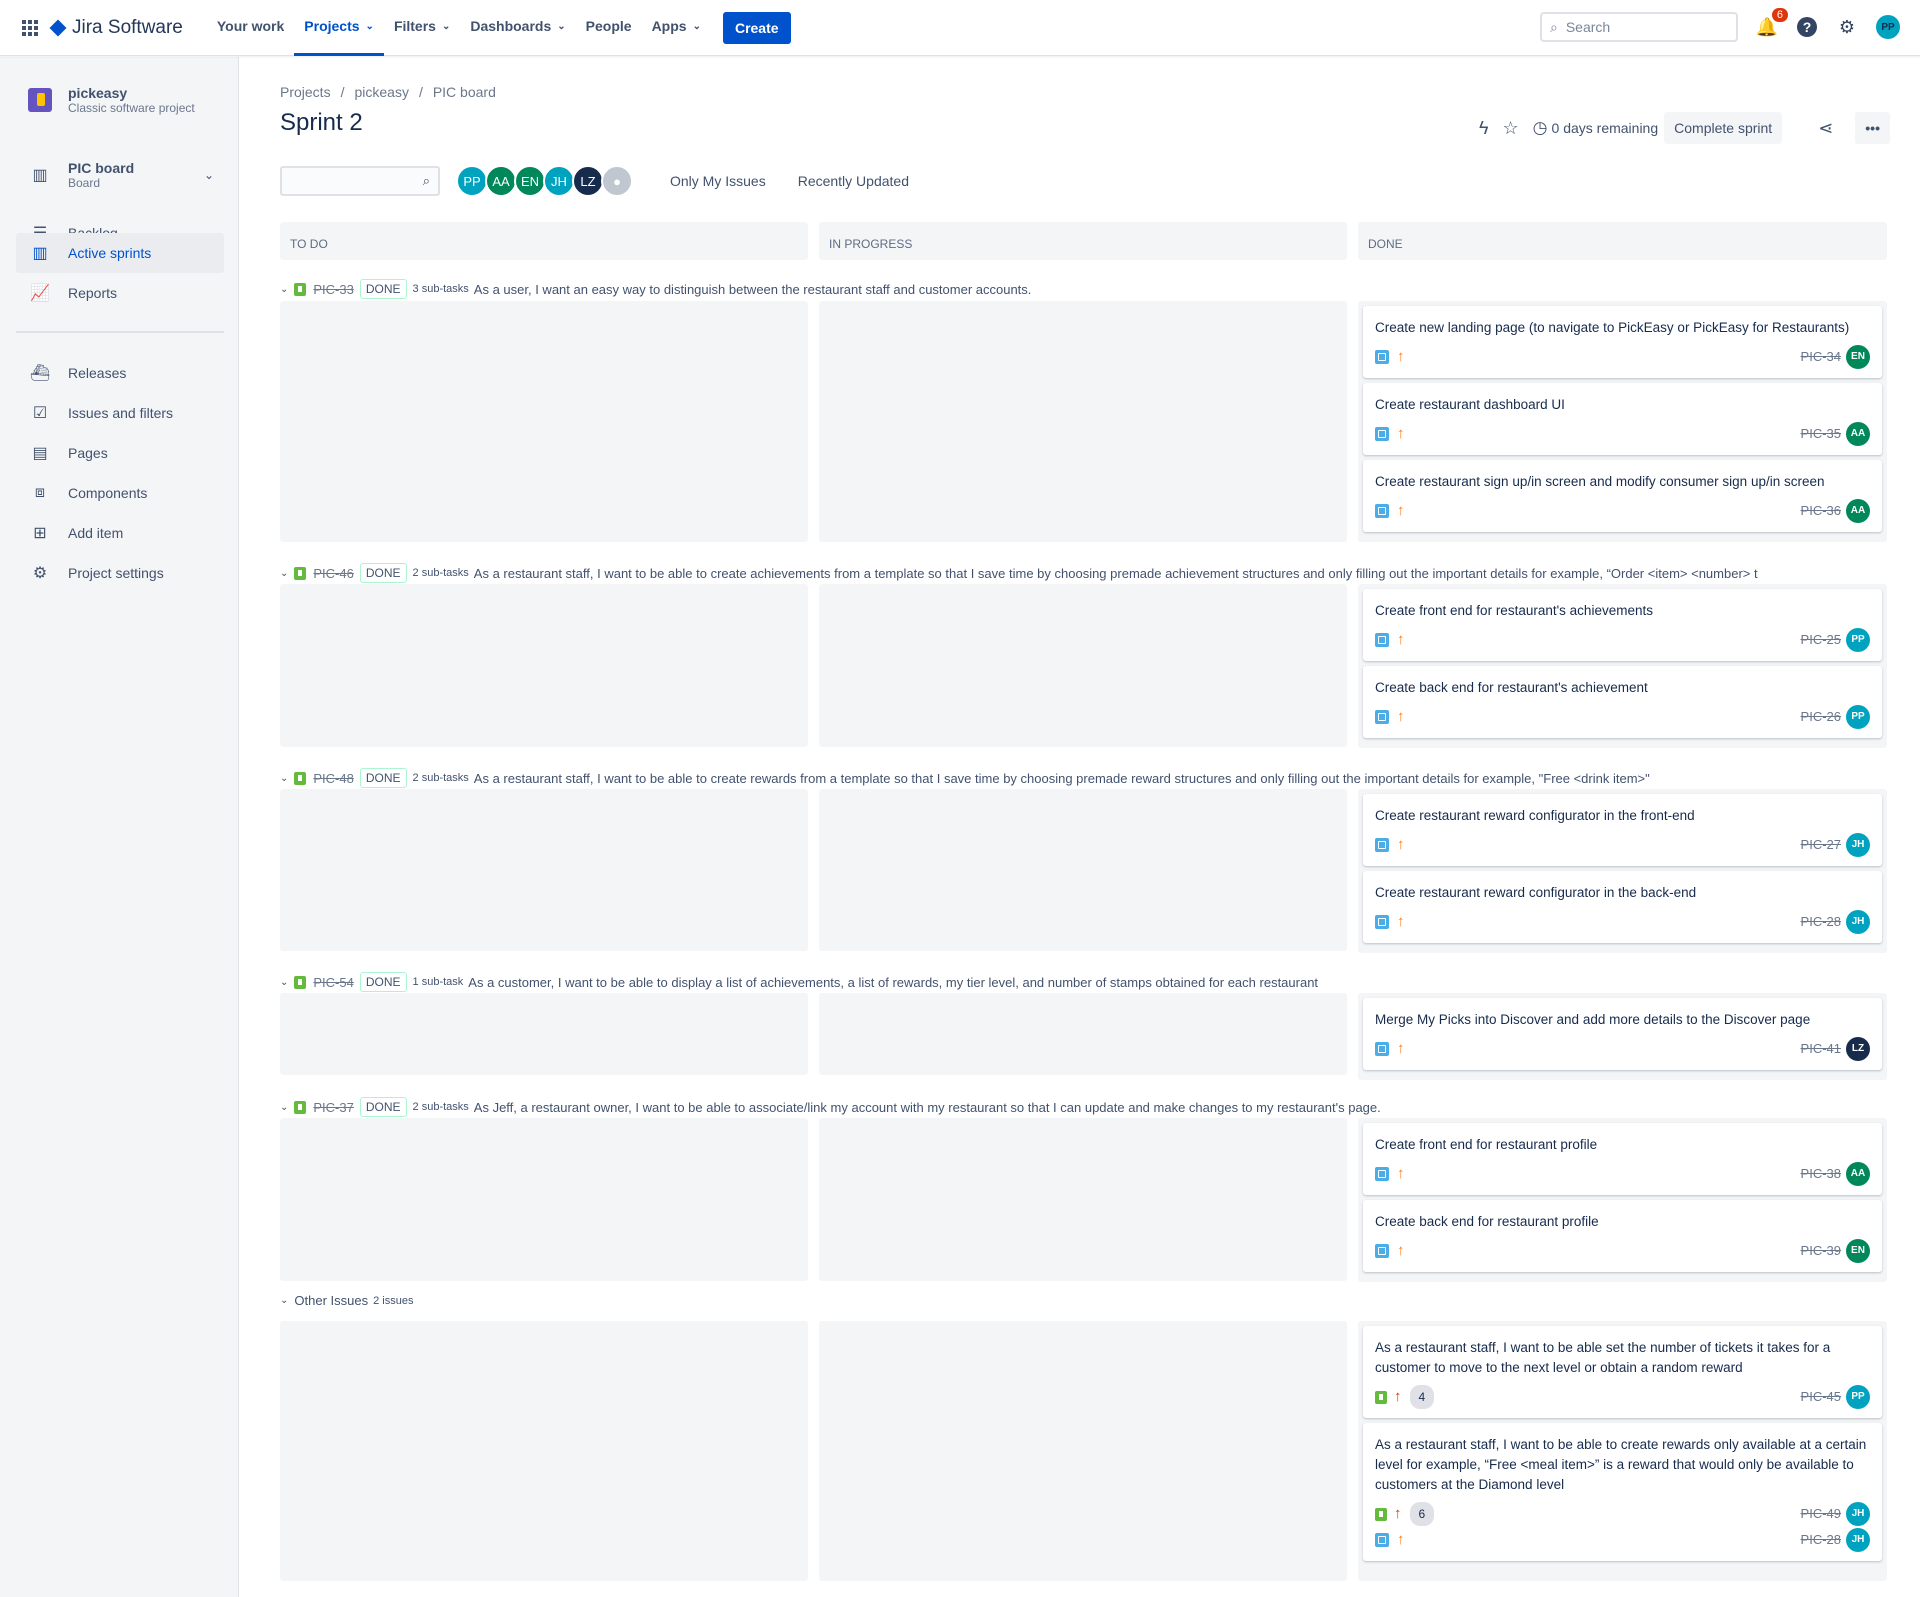  What do you see at coordinates (120, 453) in the screenshot?
I see `sidebar-item-pages: ▤ Pages` at bounding box center [120, 453].